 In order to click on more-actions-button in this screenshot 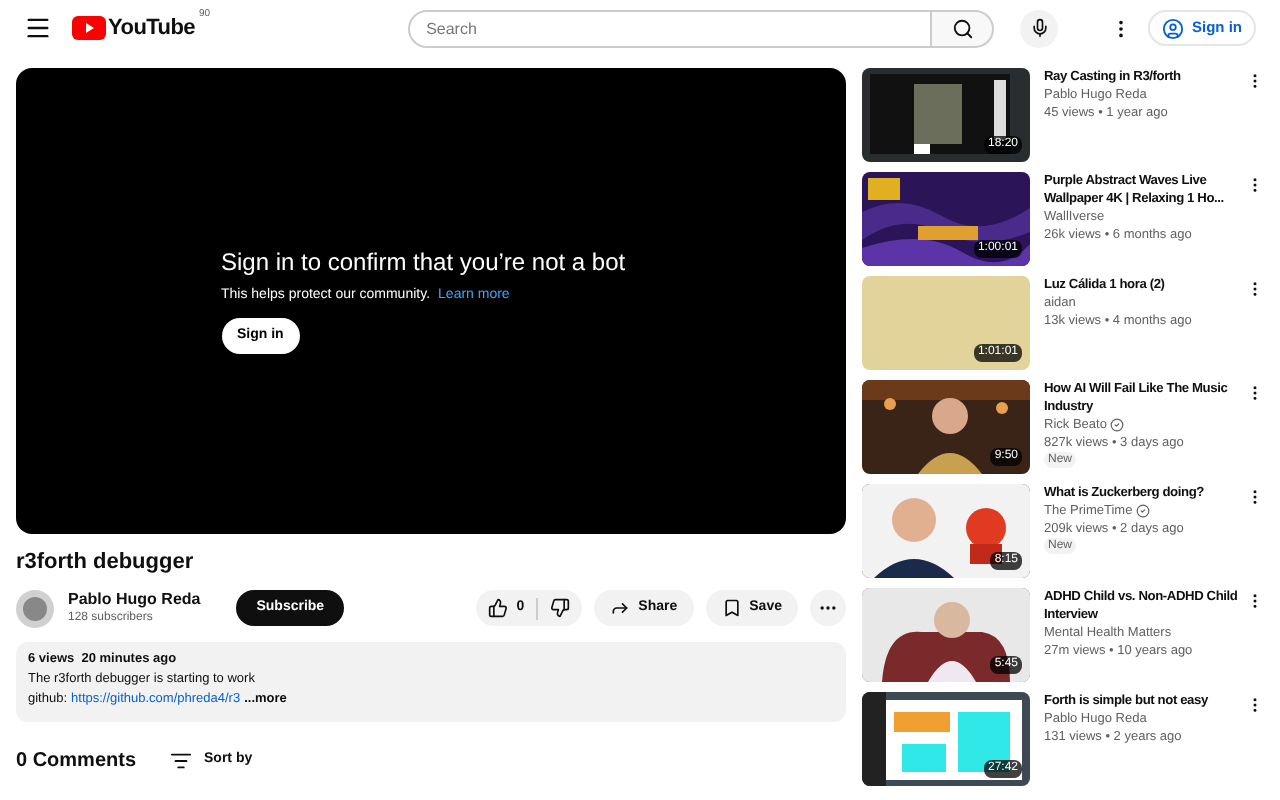, I will do `click(828, 608)`.